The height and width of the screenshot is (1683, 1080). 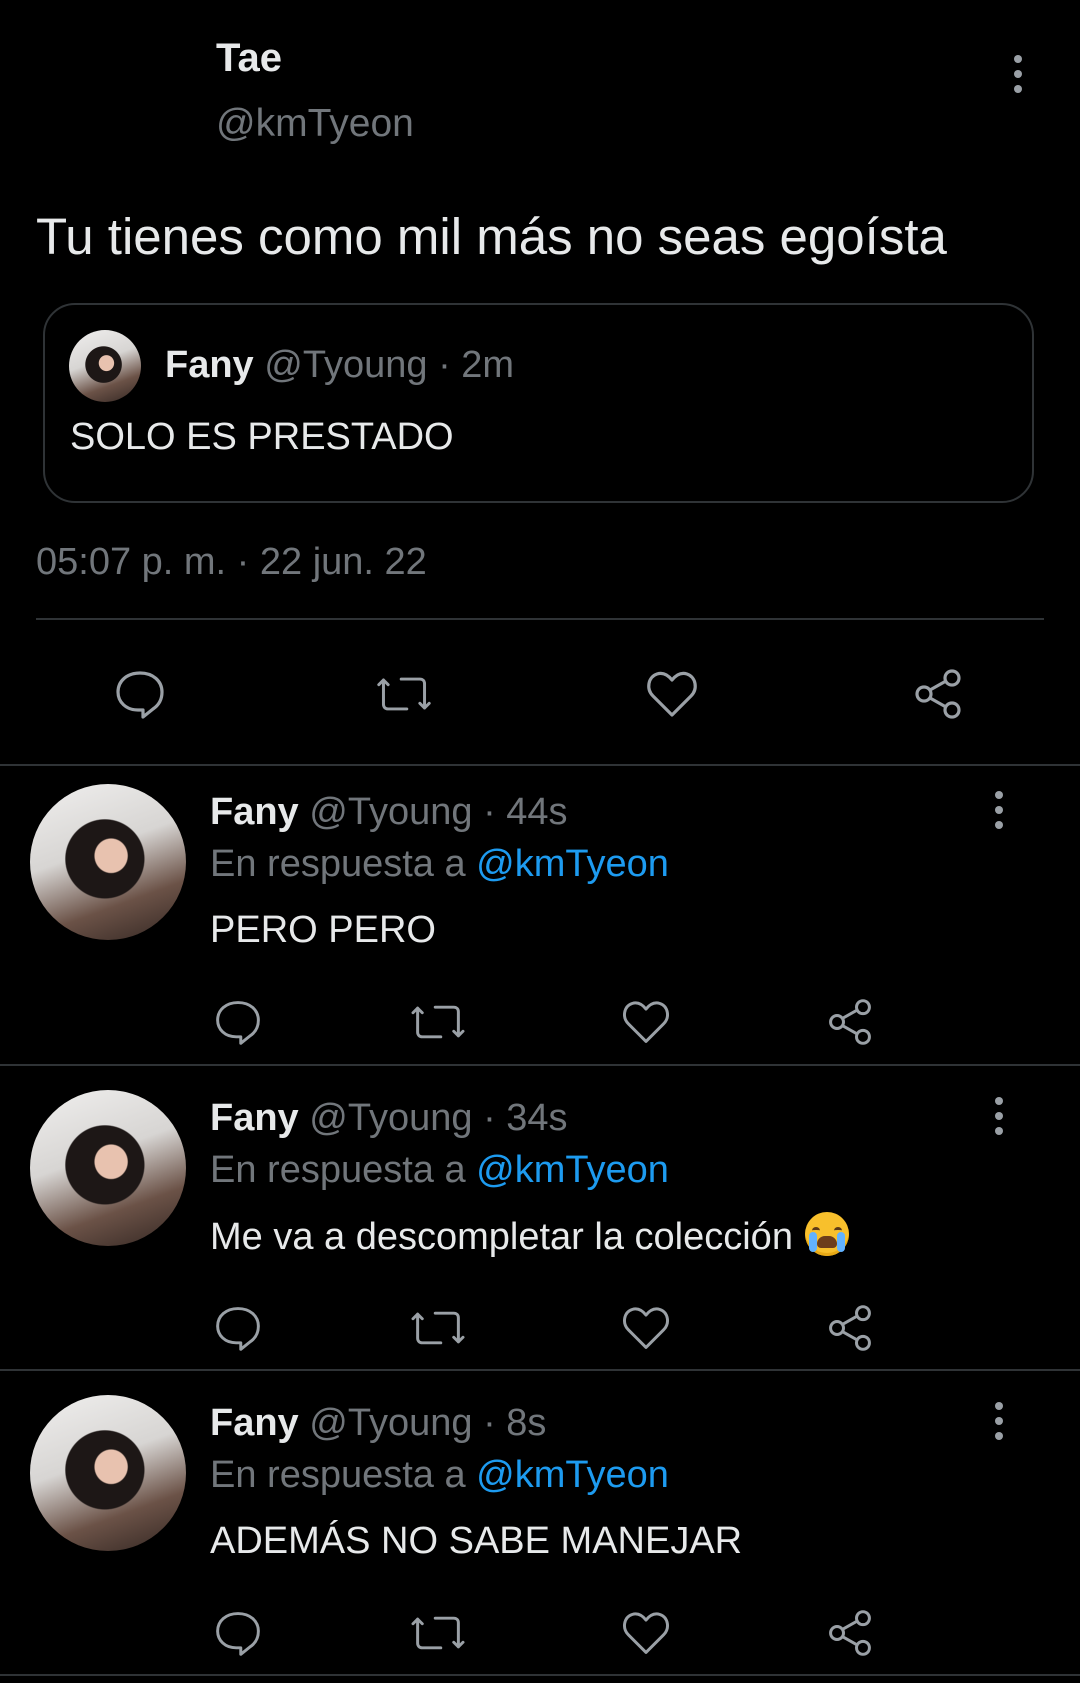 I want to click on quoted-time: · 2m, so click(x=476, y=365).